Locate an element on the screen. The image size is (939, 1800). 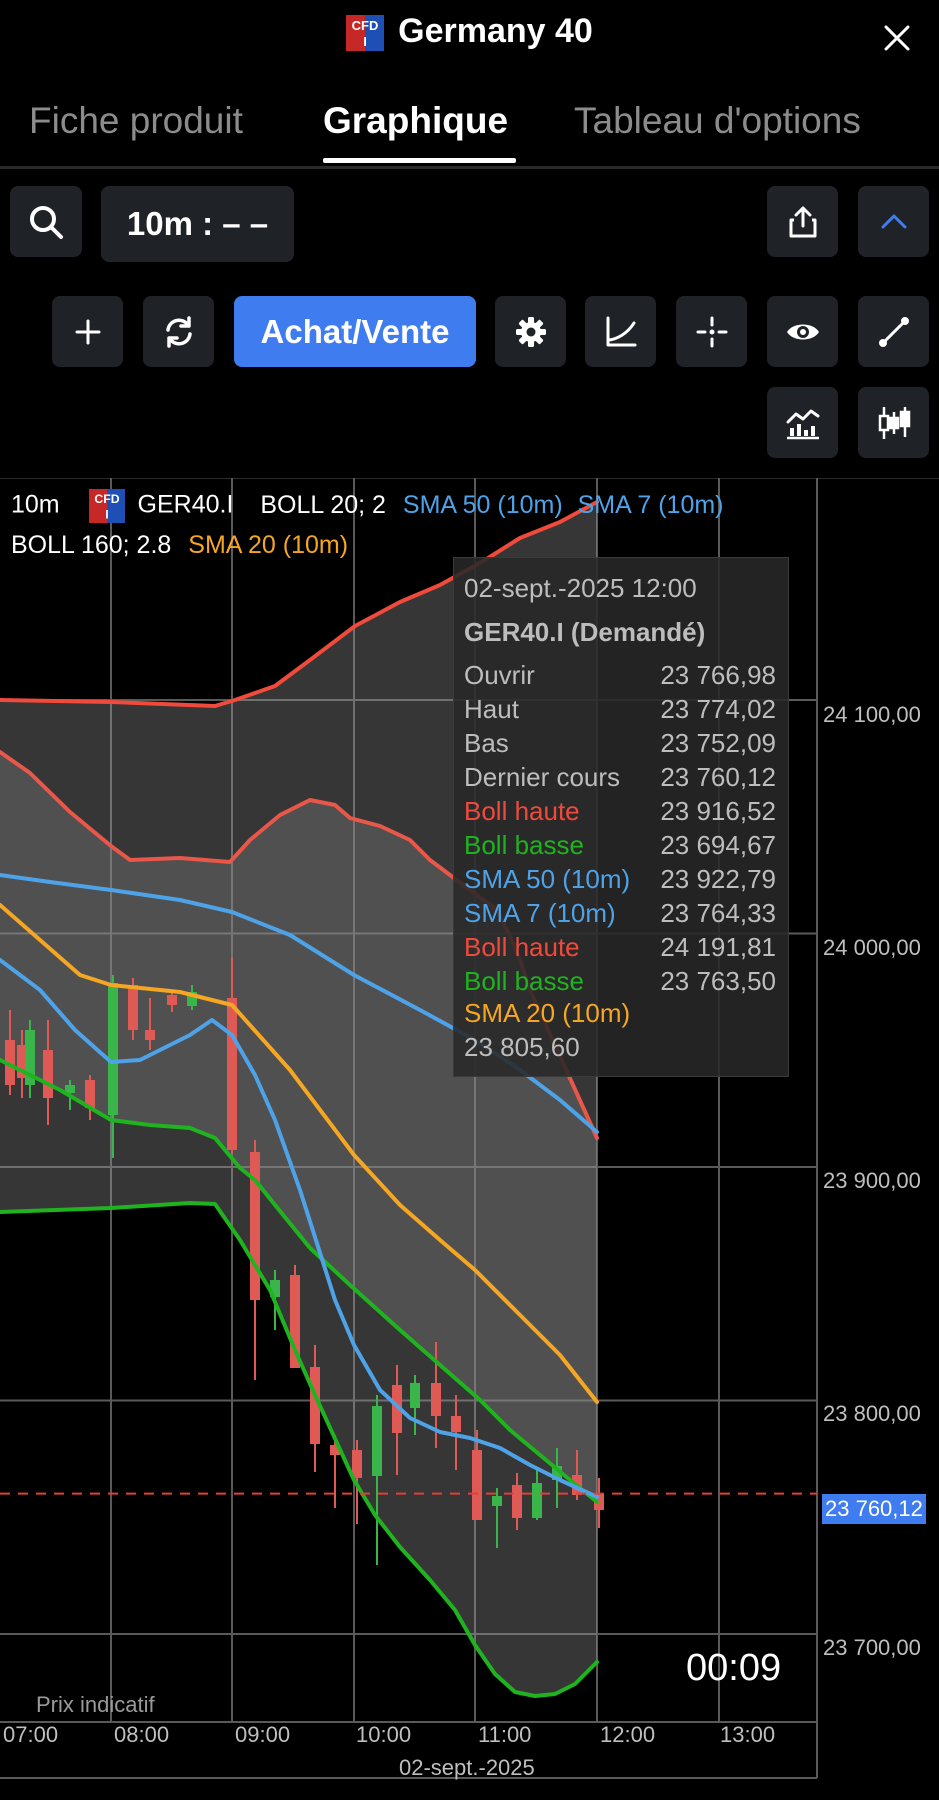
crosshair-button is located at coordinates (711, 331).